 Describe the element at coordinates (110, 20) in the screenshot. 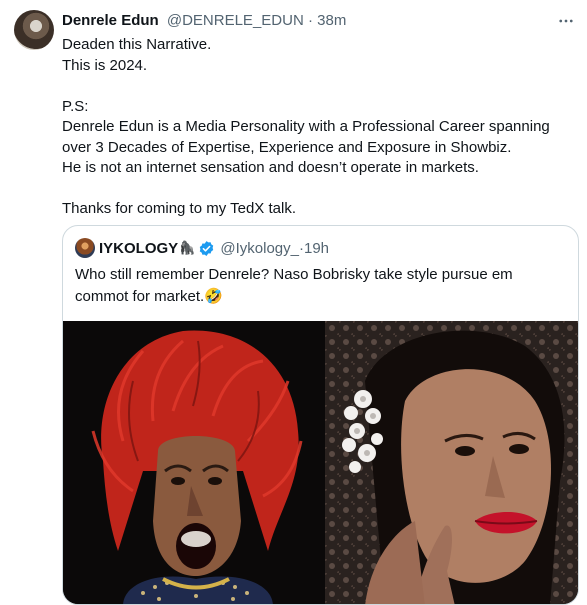

I see `author-name: Denrele Edun` at that location.